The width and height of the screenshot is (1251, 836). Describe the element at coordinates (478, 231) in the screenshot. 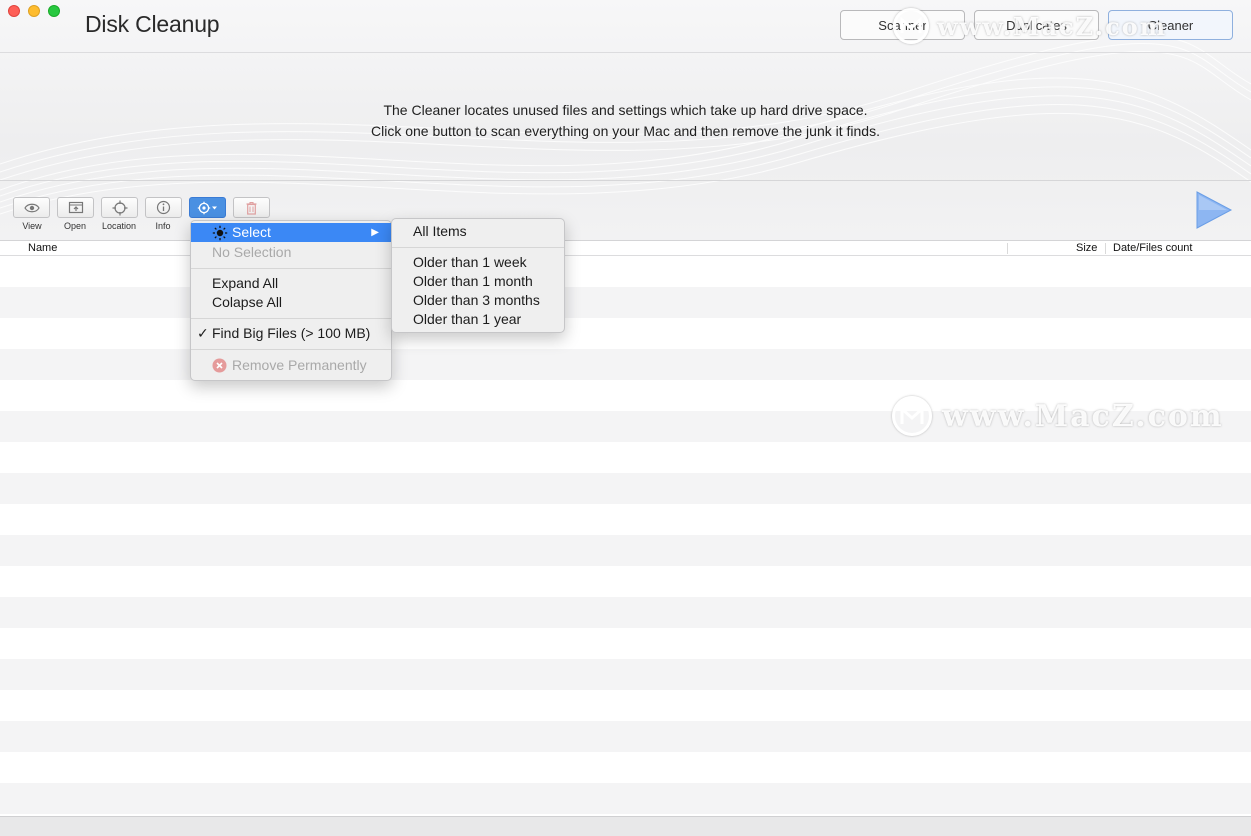

I see `submenu-item-all-items: All Items` at that location.